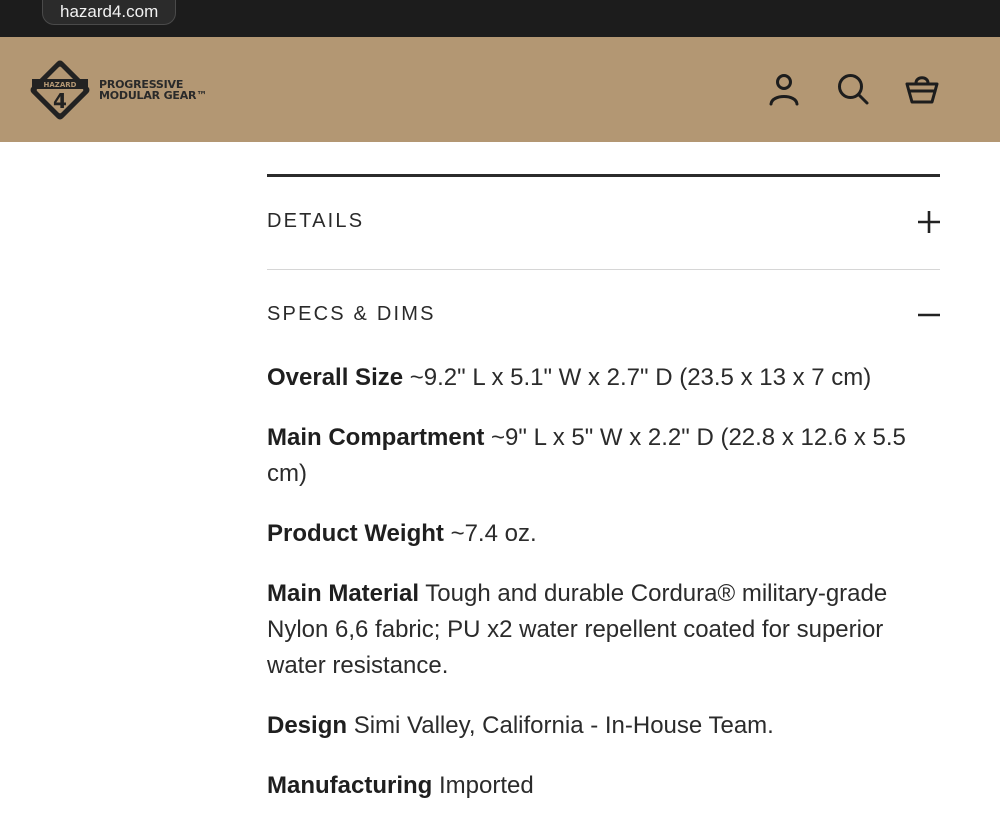  I want to click on spec-value: Imported, so click(486, 785).